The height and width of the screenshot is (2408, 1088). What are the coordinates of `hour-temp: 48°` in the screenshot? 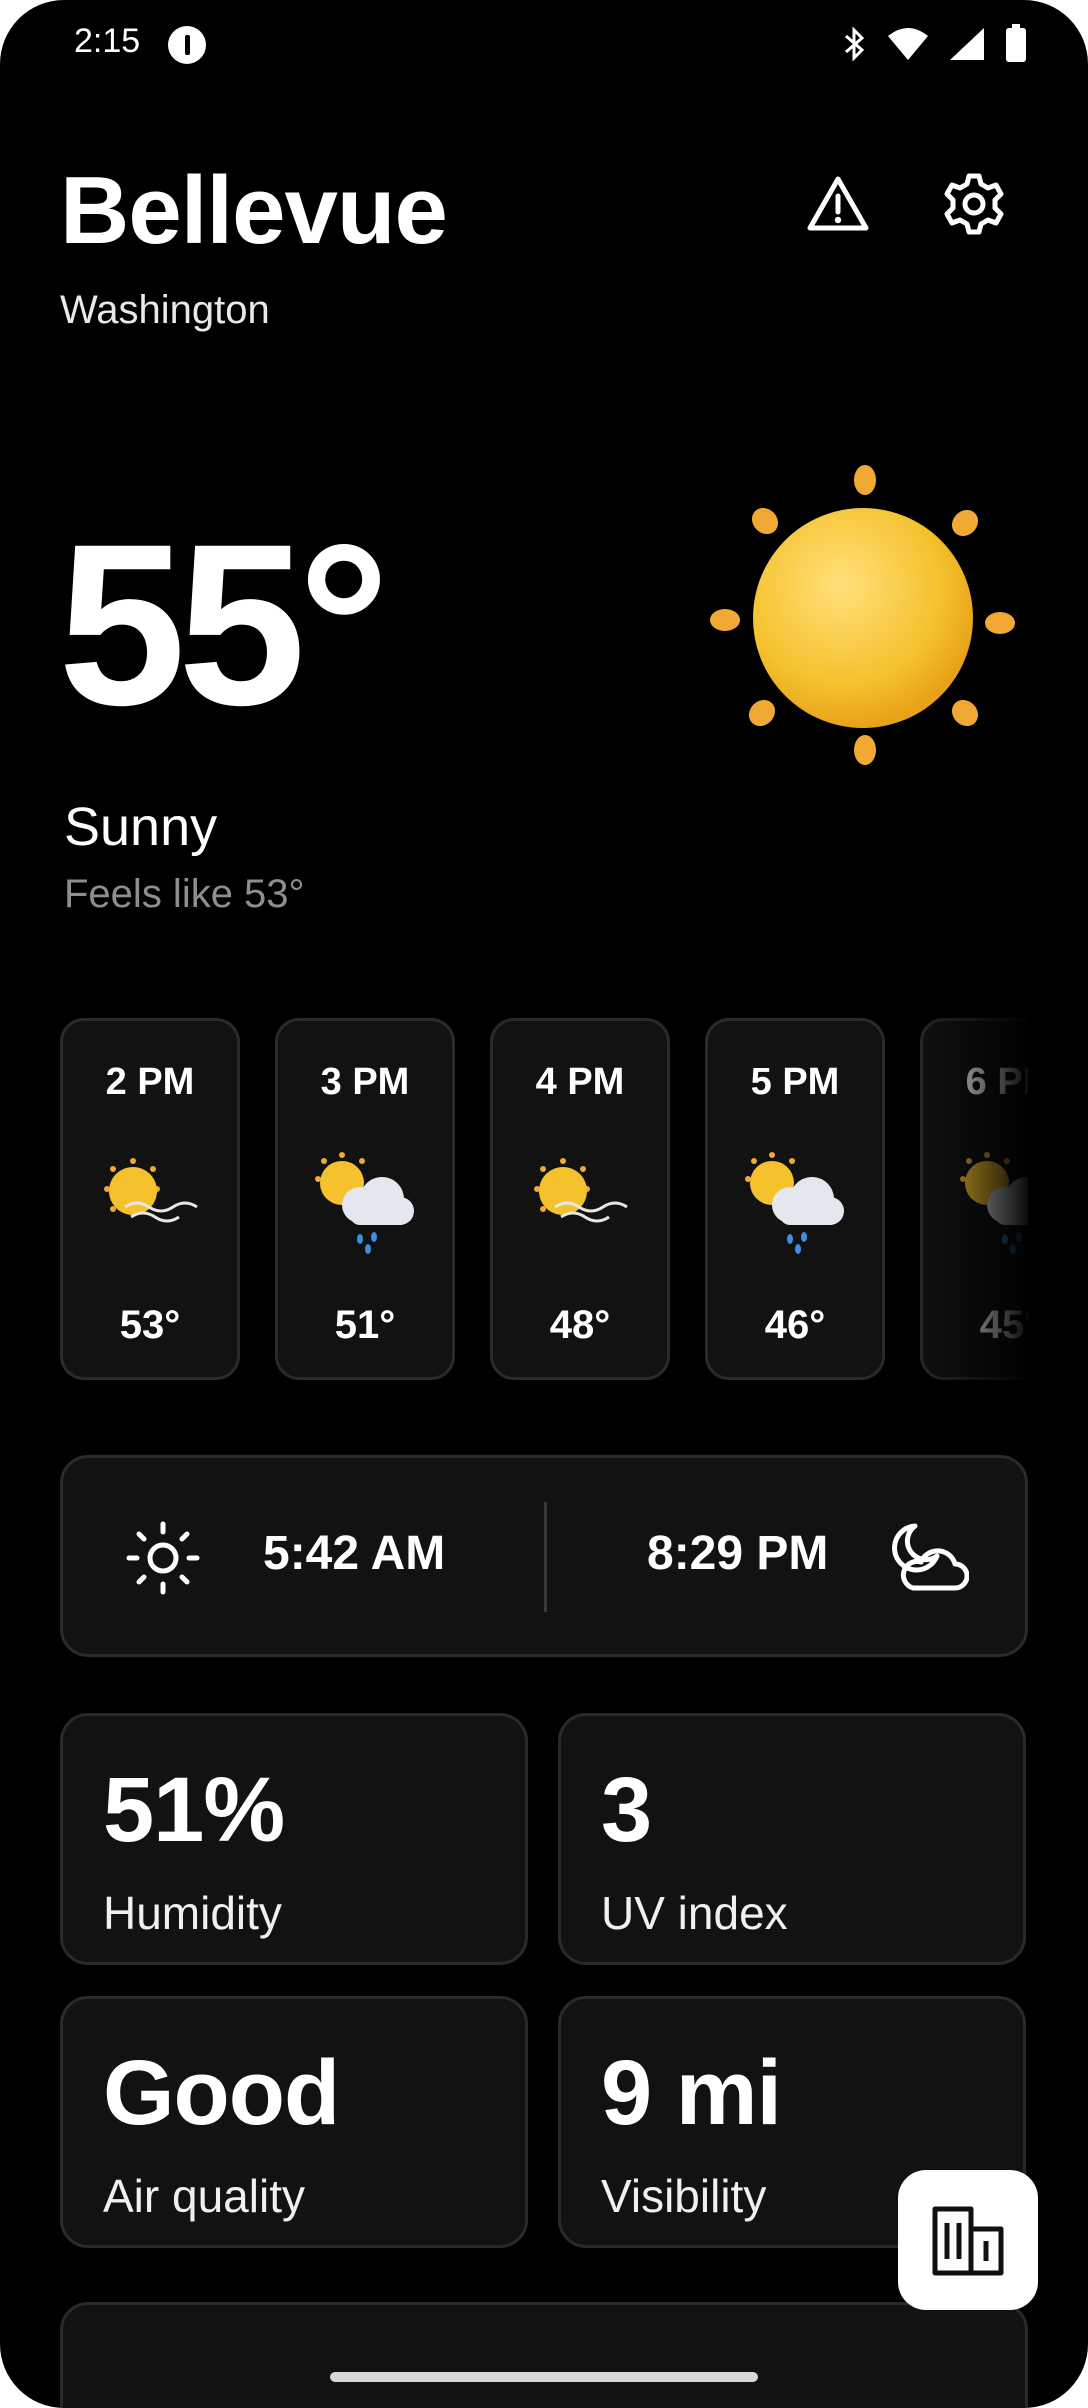 It's located at (580, 1325).